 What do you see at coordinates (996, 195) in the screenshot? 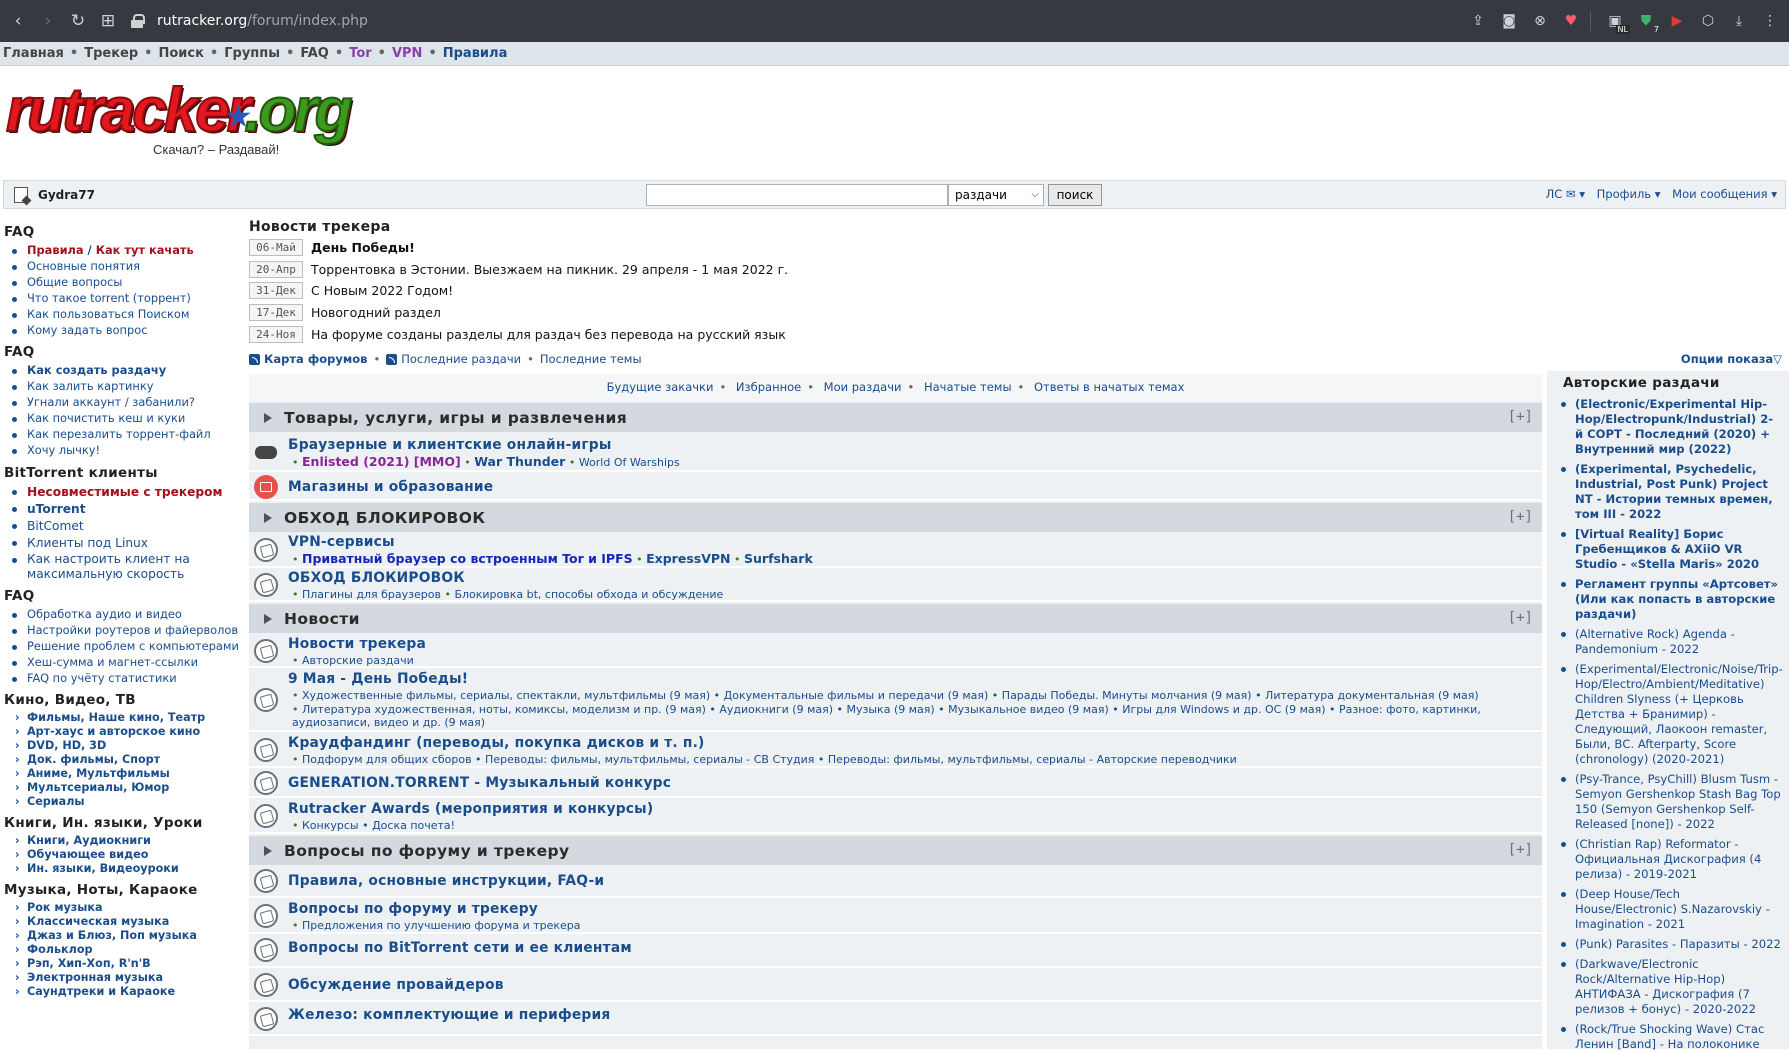
I see `search-scope-select: раздачи ⌵` at bounding box center [996, 195].